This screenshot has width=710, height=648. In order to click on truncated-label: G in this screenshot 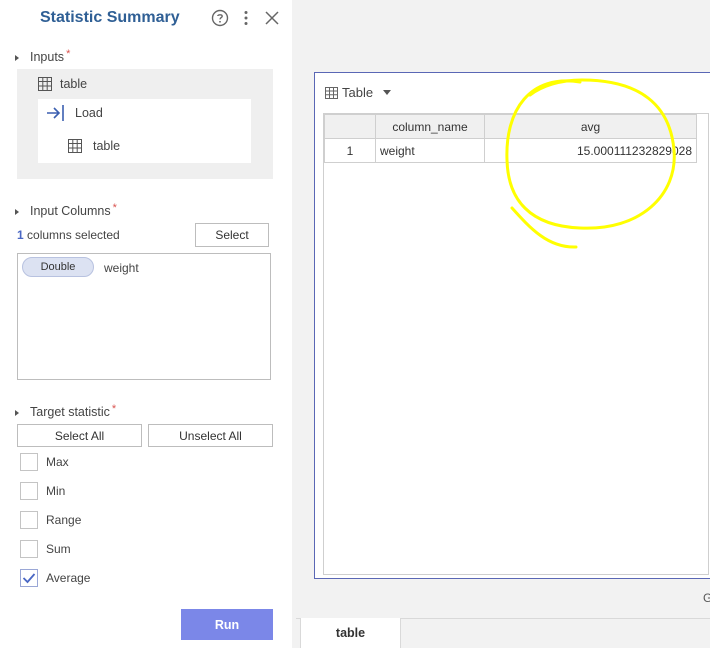, I will do `click(706, 598)`.